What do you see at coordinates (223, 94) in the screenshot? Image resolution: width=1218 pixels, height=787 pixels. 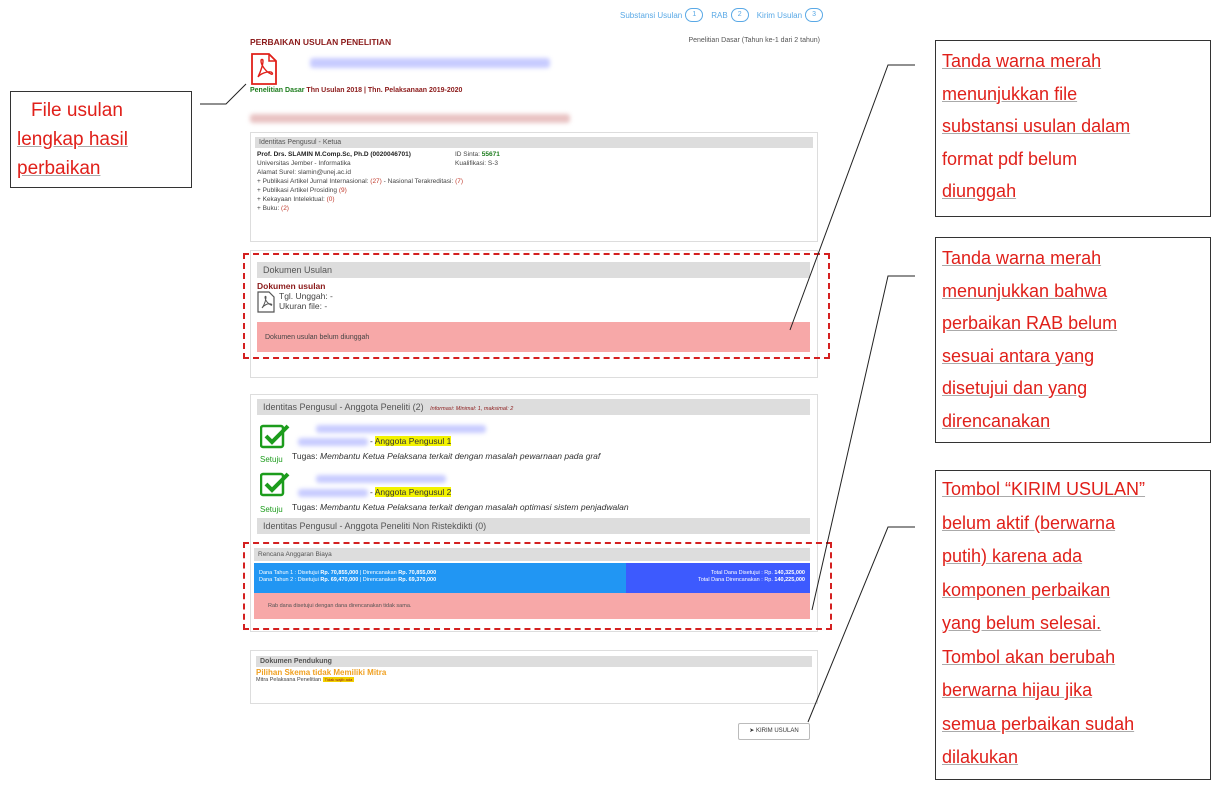 I see `leader-line-left` at bounding box center [223, 94].